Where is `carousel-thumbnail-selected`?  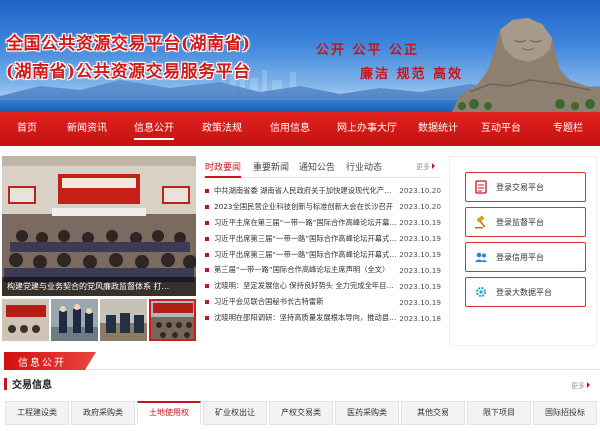
carousel-thumbnail-selected is located at coordinates (172, 320).